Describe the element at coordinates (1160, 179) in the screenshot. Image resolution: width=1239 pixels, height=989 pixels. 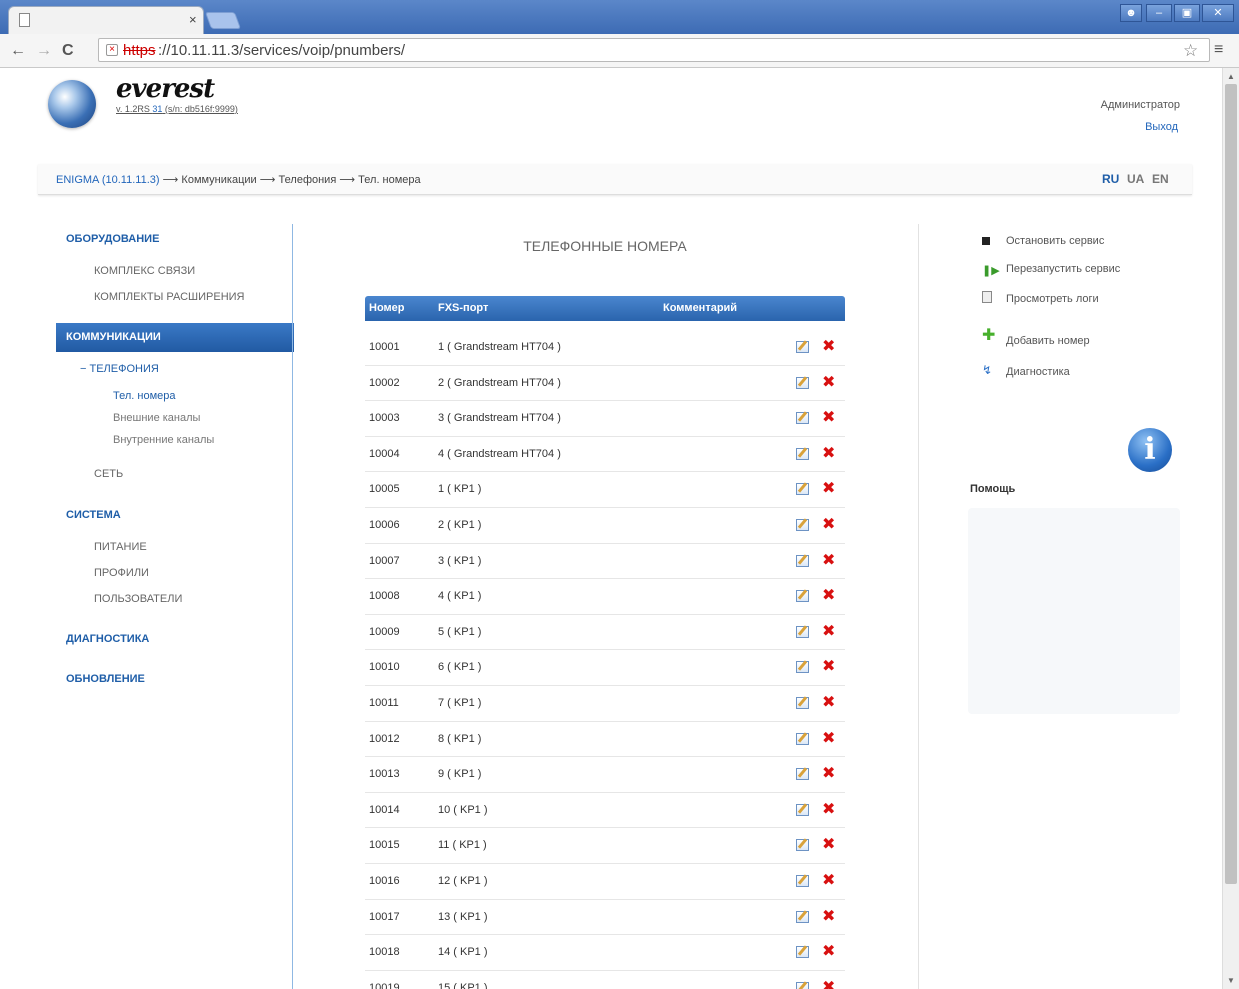
I see `lang-en: EN` at that location.